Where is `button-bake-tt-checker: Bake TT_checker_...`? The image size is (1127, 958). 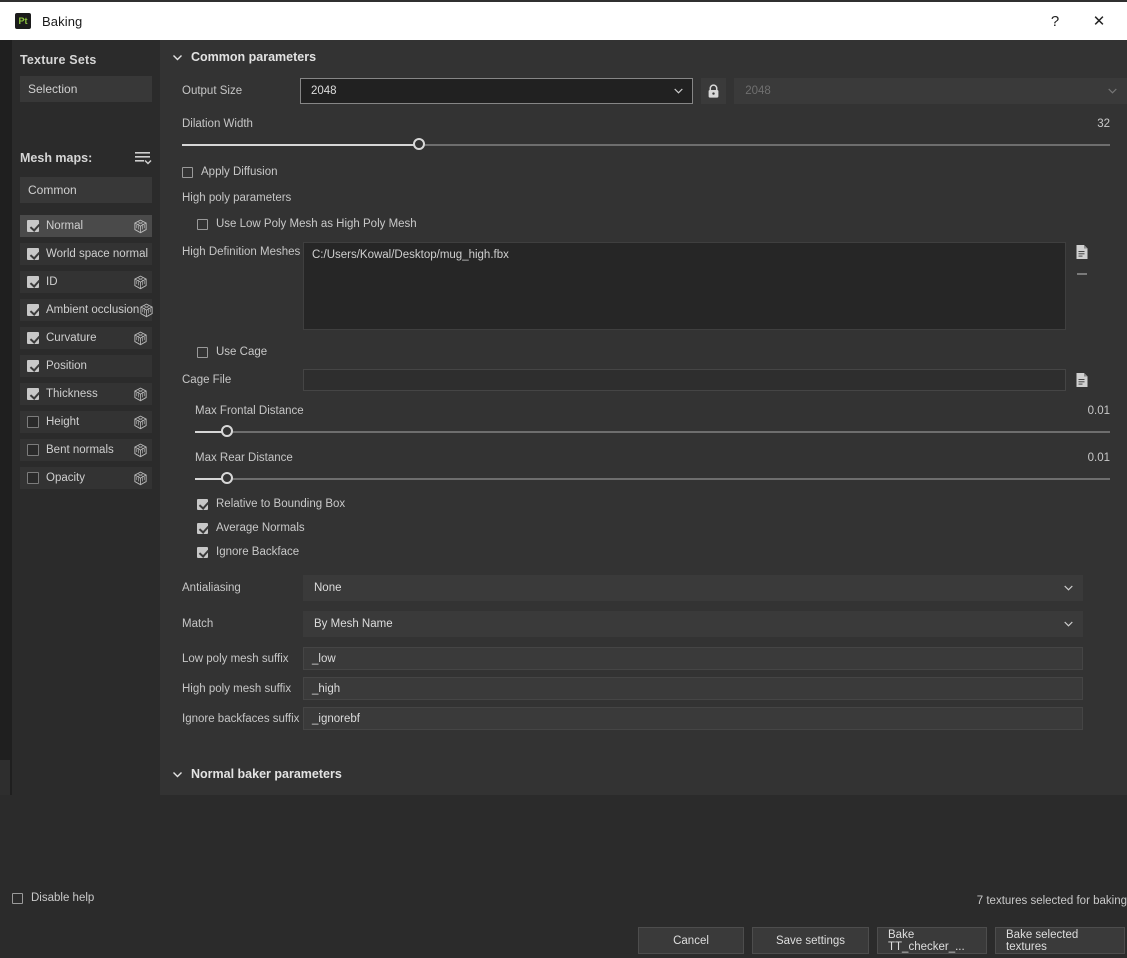 button-bake-tt-checker: Bake TT_checker_... is located at coordinates (932, 940).